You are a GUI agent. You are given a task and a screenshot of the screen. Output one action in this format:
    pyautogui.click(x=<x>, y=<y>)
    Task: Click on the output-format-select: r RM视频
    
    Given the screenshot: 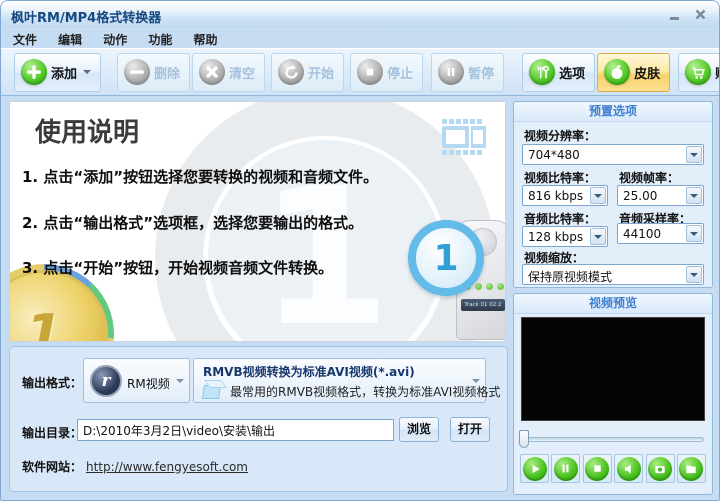 What is the action you would take?
    pyautogui.click(x=136, y=380)
    